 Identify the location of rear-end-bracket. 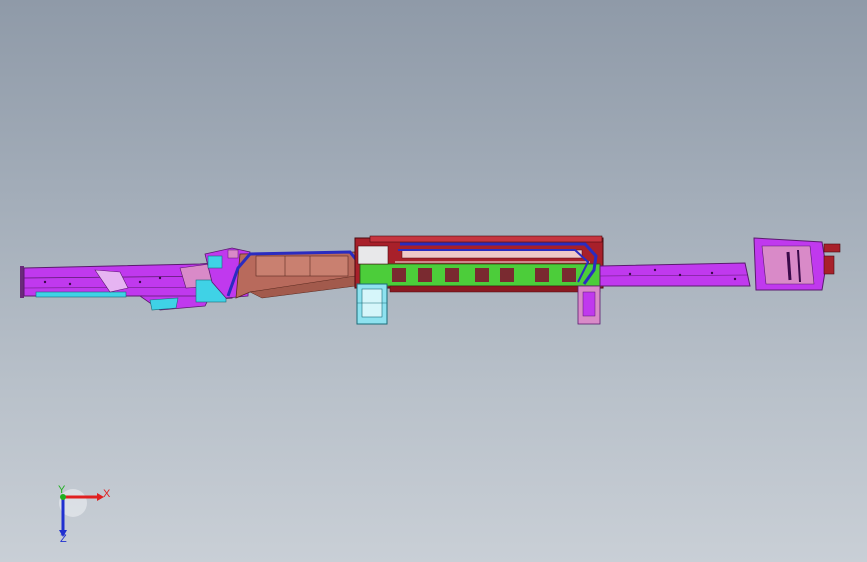
(797, 264).